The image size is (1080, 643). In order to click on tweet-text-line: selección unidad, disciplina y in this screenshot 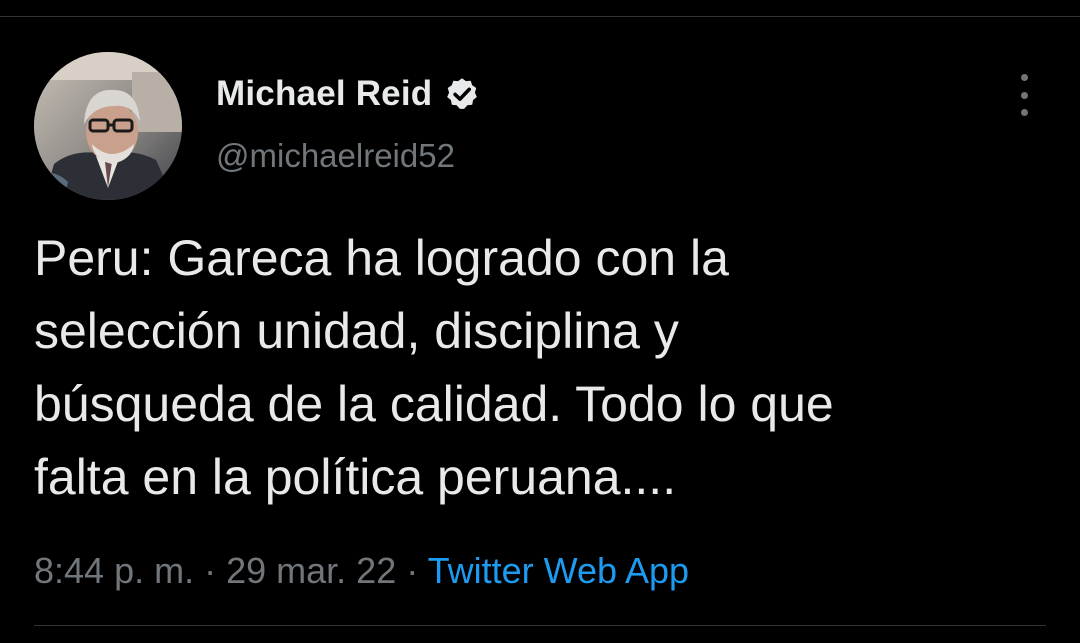, I will do `click(356, 331)`.